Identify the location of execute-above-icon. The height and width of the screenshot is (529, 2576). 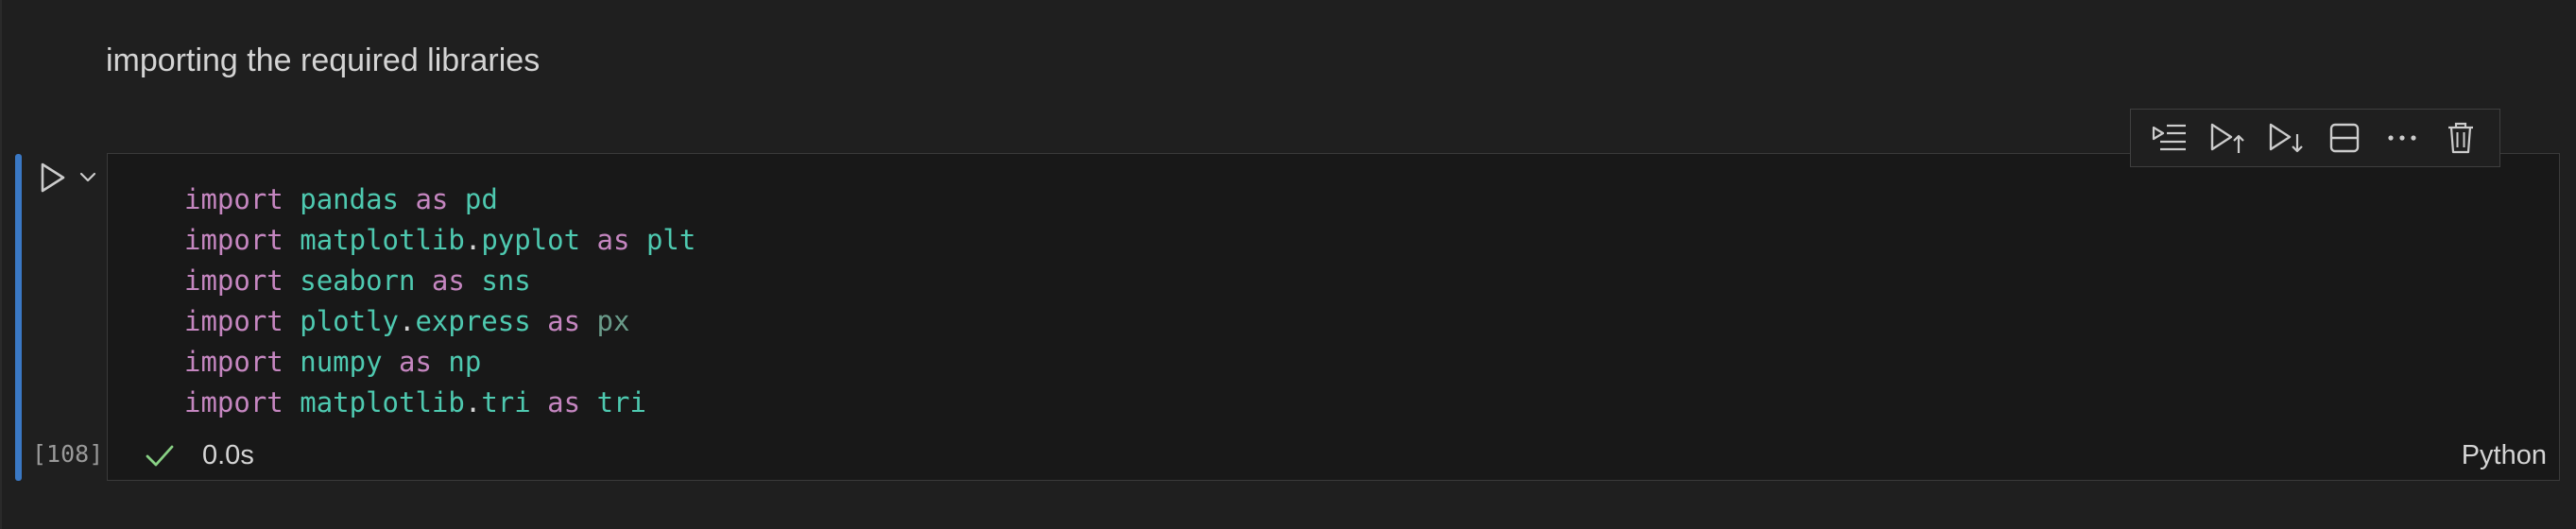
(2227, 138).